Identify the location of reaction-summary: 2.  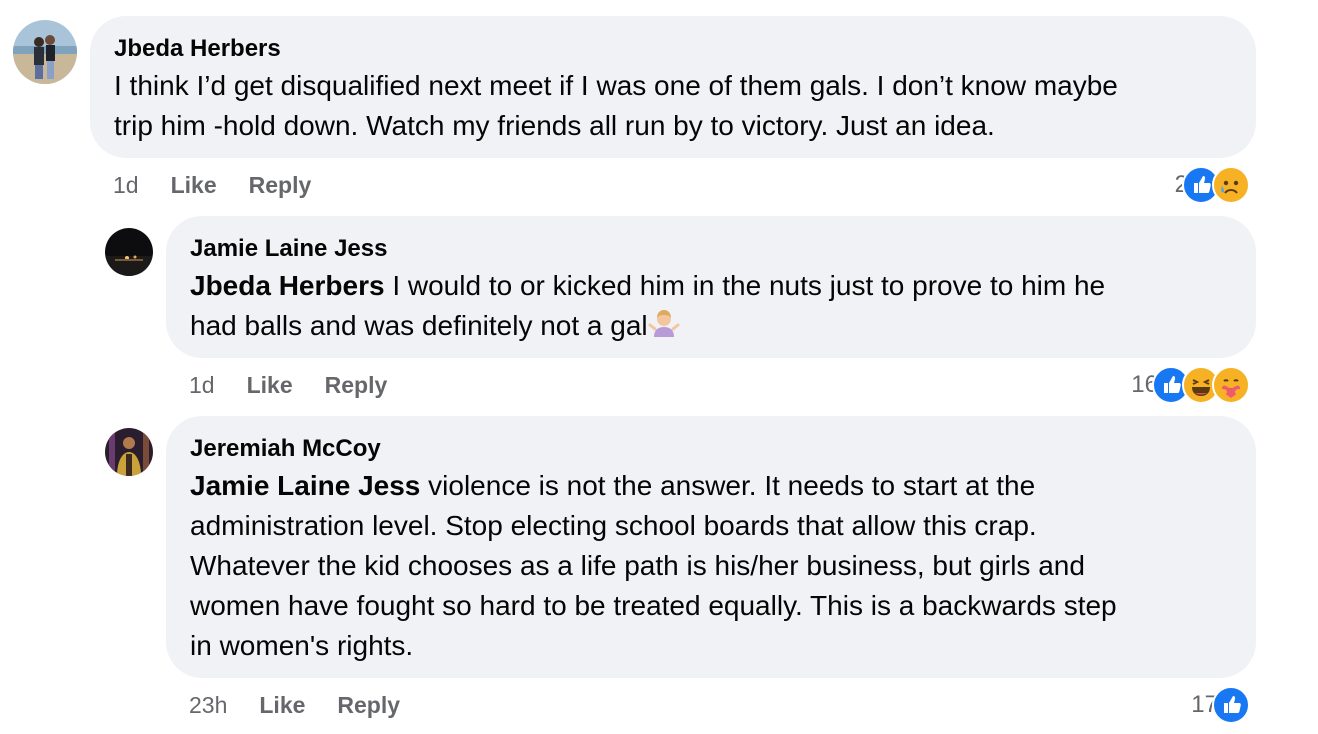
(1212, 185).